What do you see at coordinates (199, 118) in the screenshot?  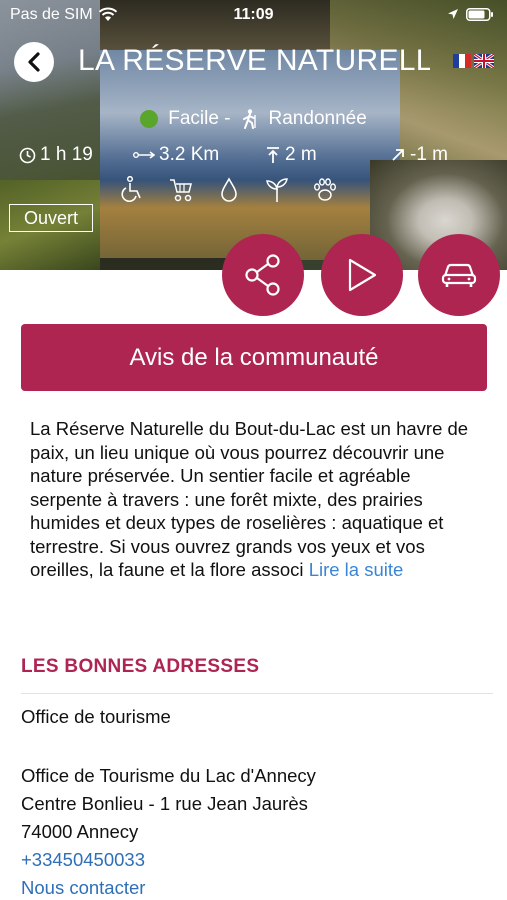 I see `difficulty-label: Facile -` at bounding box center [199, 118].